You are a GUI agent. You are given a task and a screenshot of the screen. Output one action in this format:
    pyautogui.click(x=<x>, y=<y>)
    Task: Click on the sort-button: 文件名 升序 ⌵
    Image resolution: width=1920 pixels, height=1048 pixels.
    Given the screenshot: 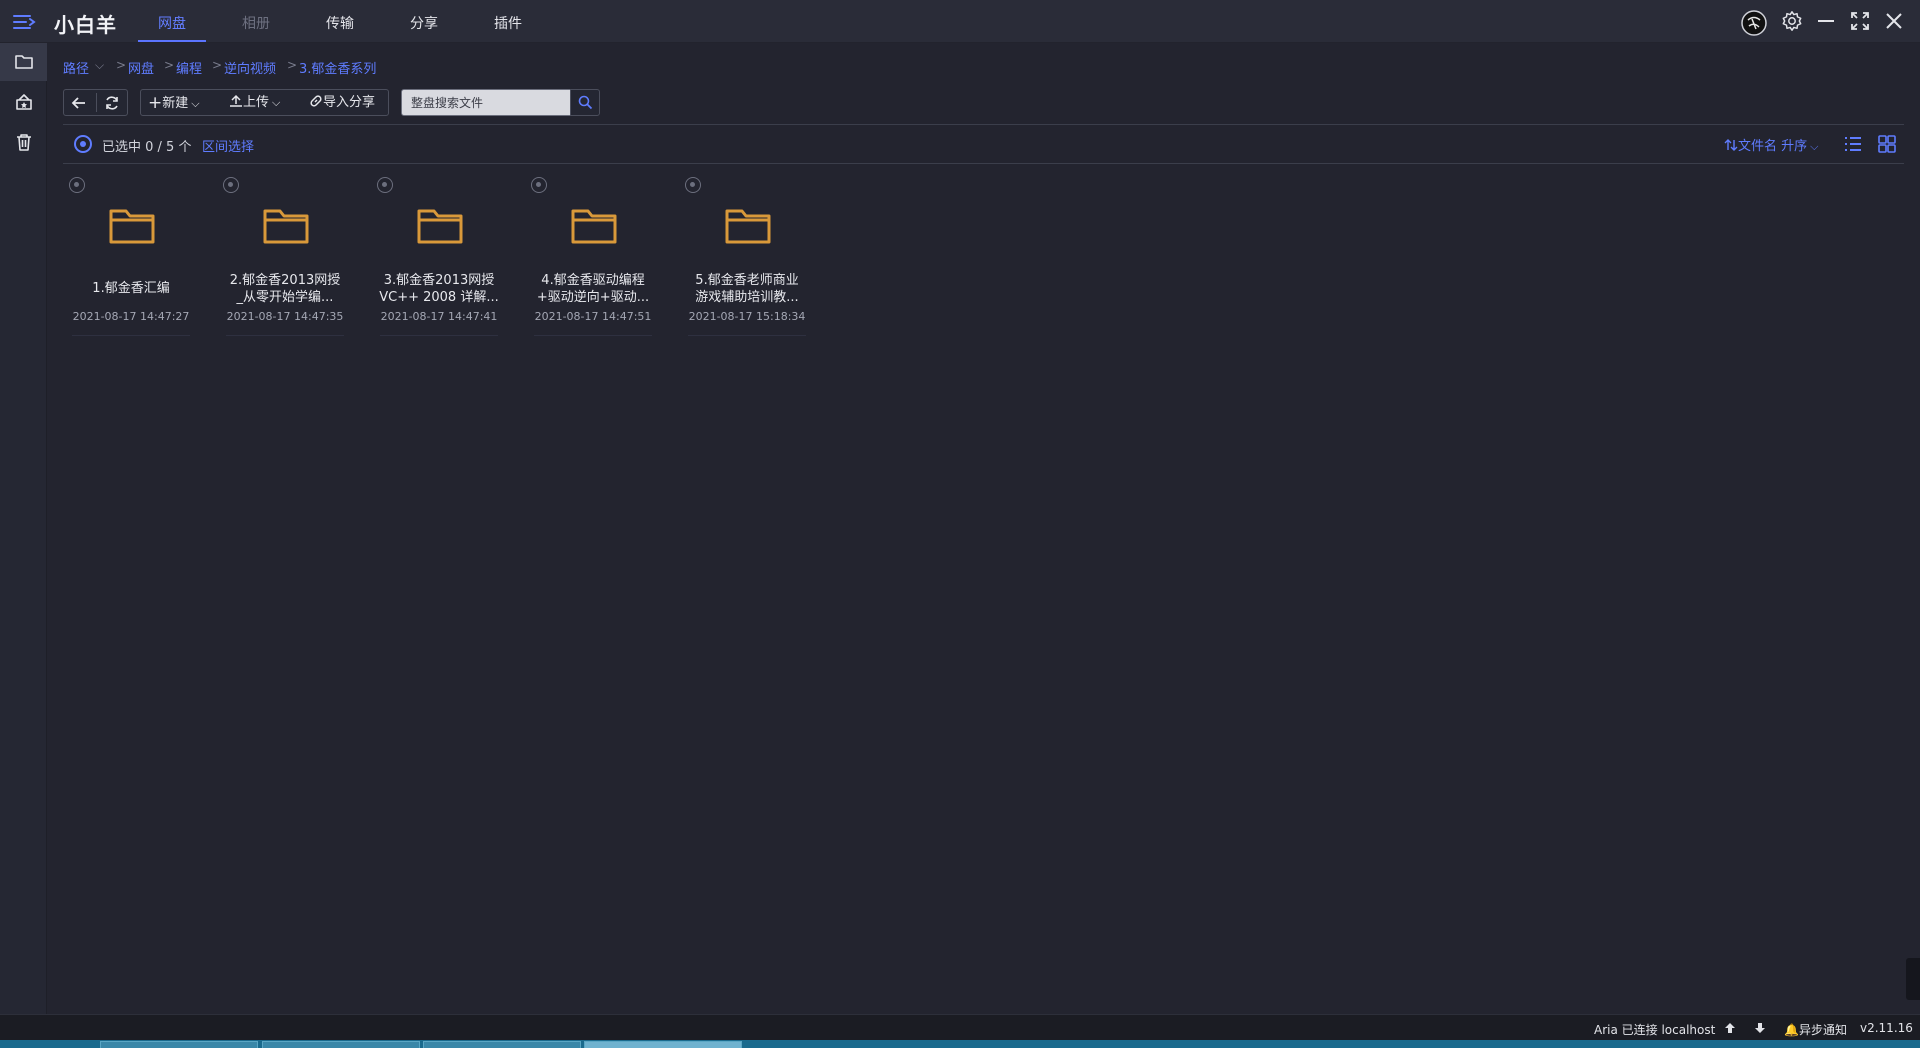 What is the action you would take?
    pyautogui.click(x=1771, y=144)
    